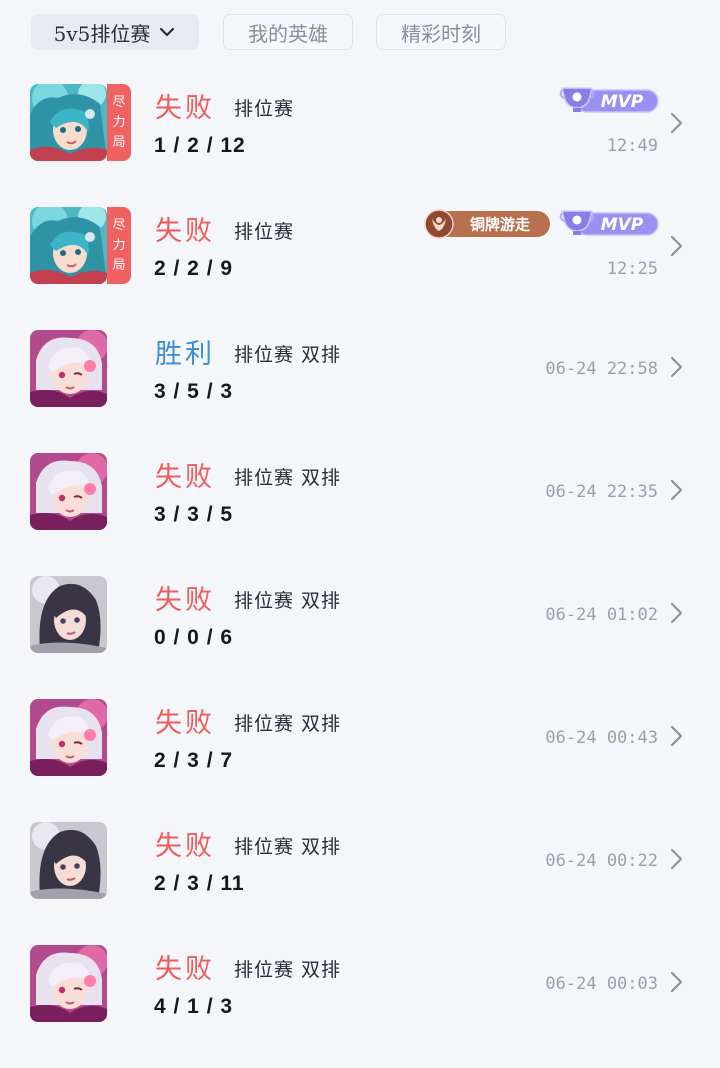 The height and width of the screenshot is (1068, 720). I want to click on mode-dropdown: 5v5排位赛, so click(115, 32).